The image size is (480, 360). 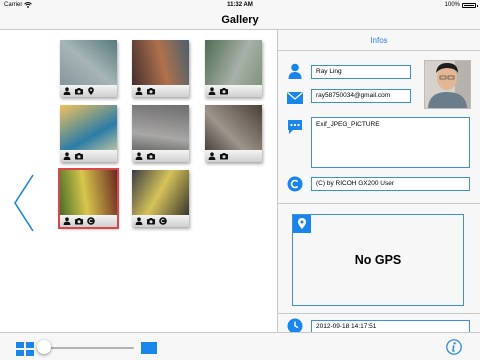 I want to click on battery-percent: 100%, so click(x=452, y=5).